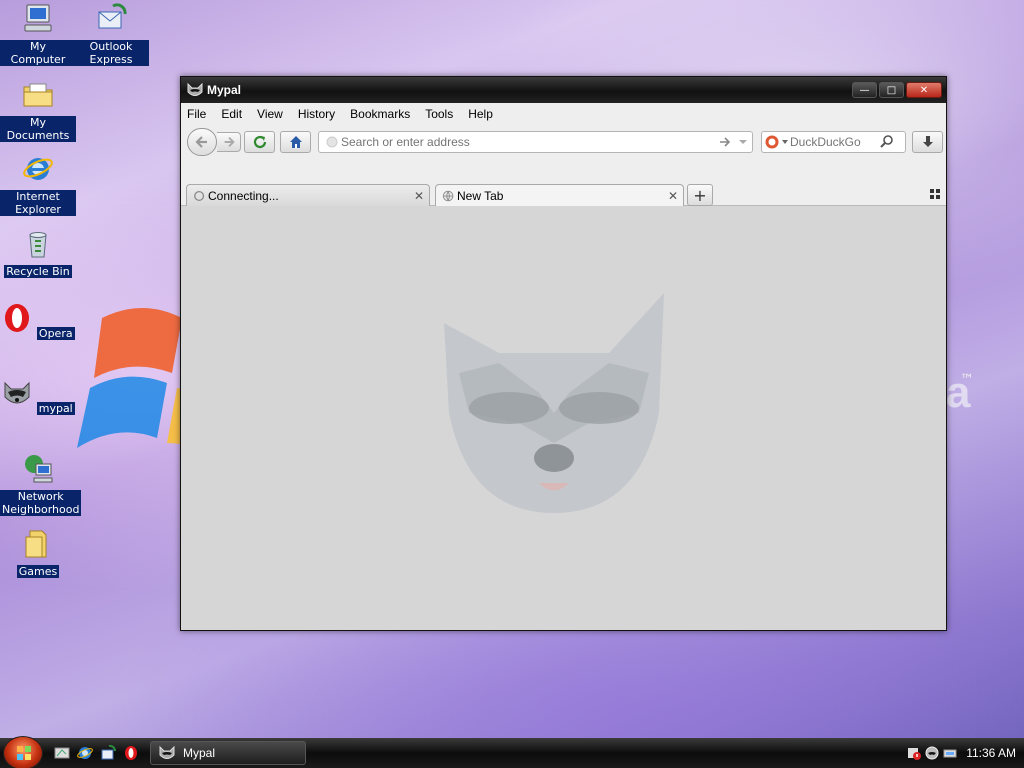 The image size is (1024, 768). I want to click on home-icon, so click(295, 142).